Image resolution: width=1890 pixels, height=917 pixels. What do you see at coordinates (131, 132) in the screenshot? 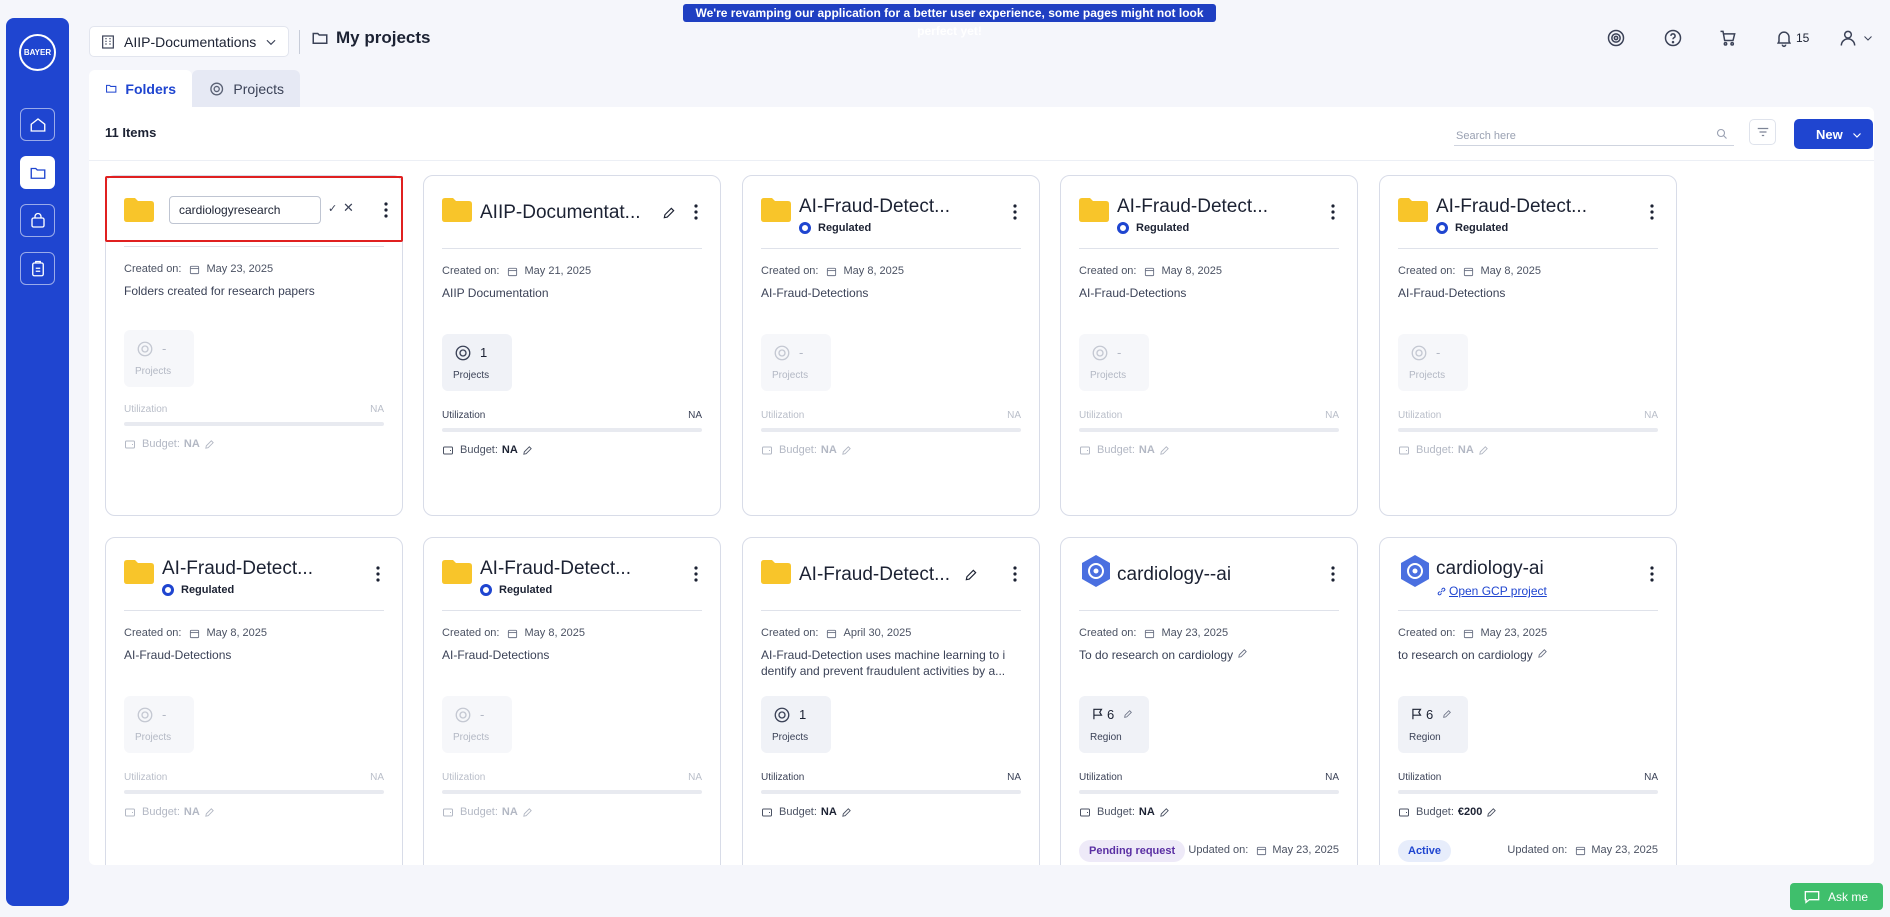
I see `item-count: 11 Items` at bounding box center [131, 132].